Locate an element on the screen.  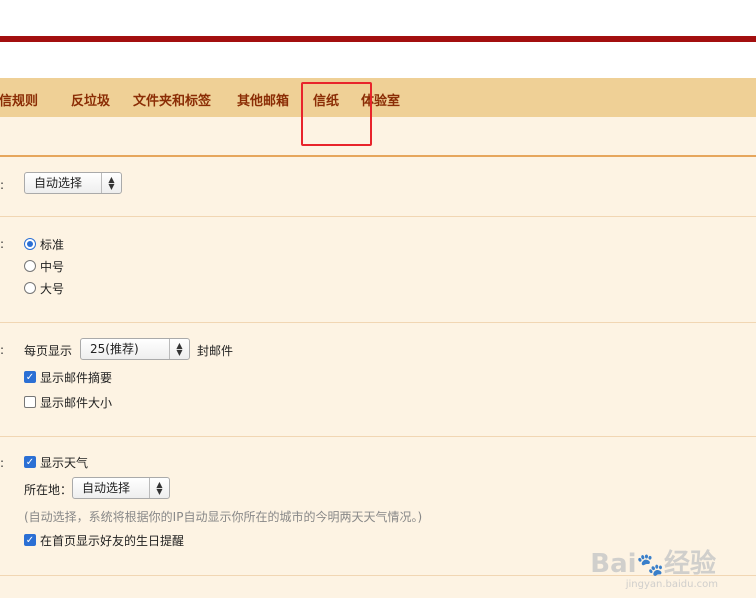
location-dropdown: 自动选择 ▲ ▼ is located at coordinates (121, 488).